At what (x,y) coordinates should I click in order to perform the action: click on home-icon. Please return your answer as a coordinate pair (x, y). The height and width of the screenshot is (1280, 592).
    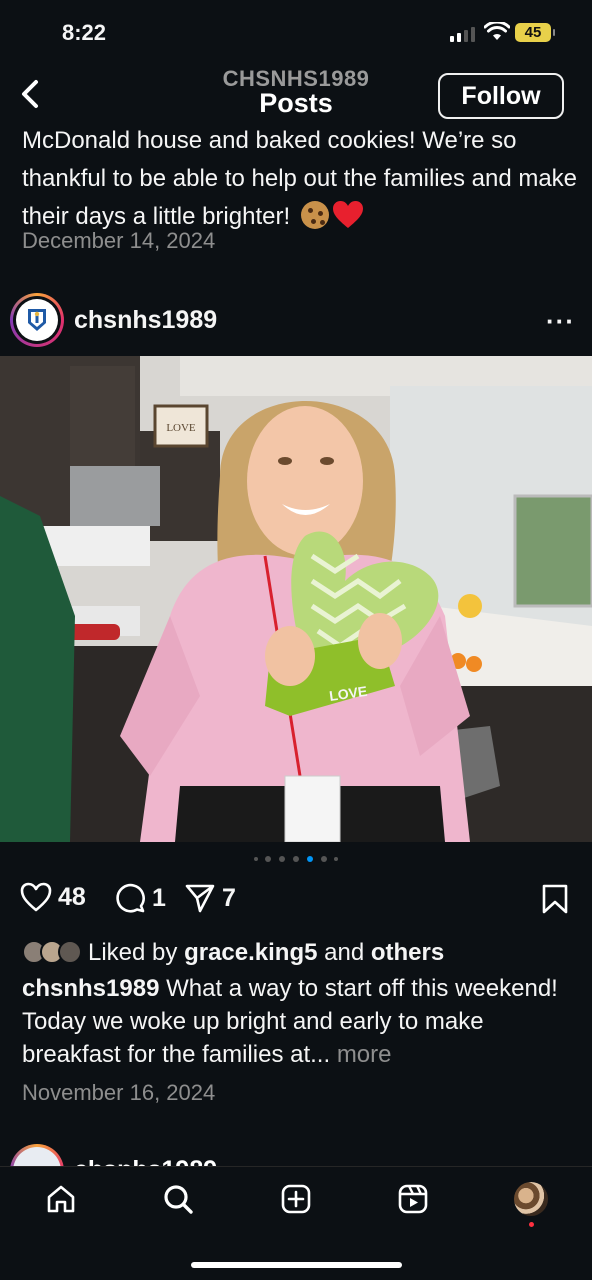
    Looking at the image, I should click on (61, 1199).